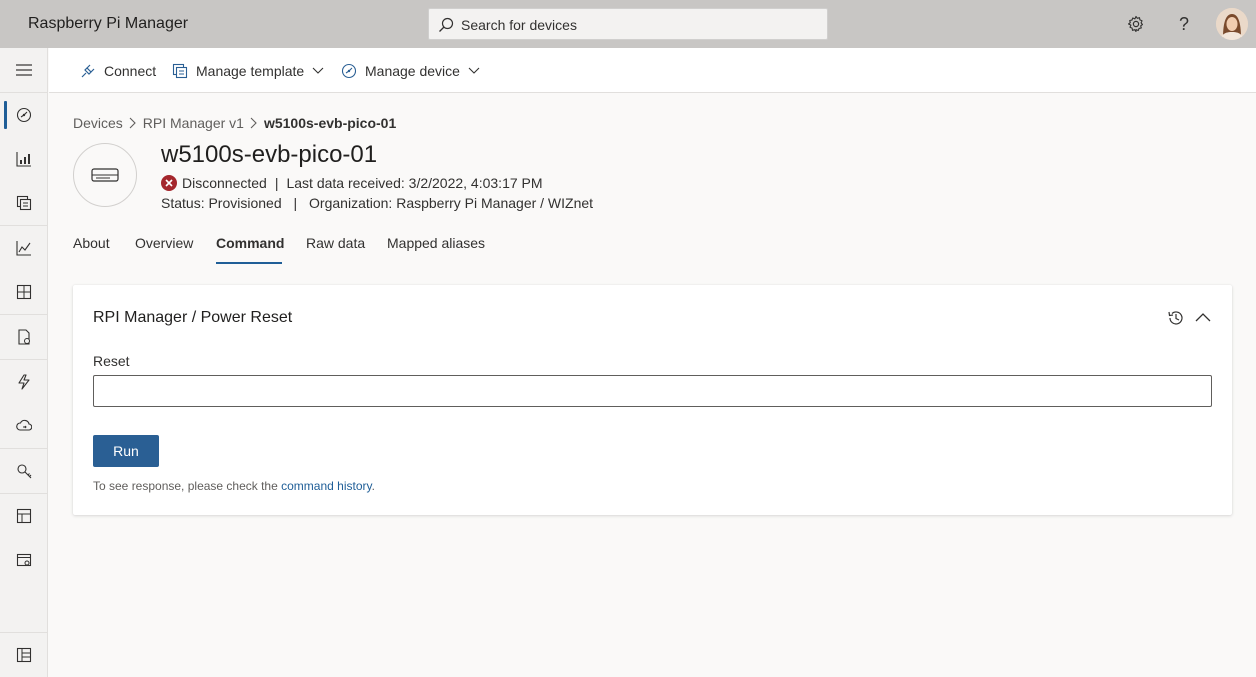 The width and height of the screenshot is (1256, 677). Describe the element at coordinates (24, 203) in the screenshot. I see `device-templates-icon` at that location.